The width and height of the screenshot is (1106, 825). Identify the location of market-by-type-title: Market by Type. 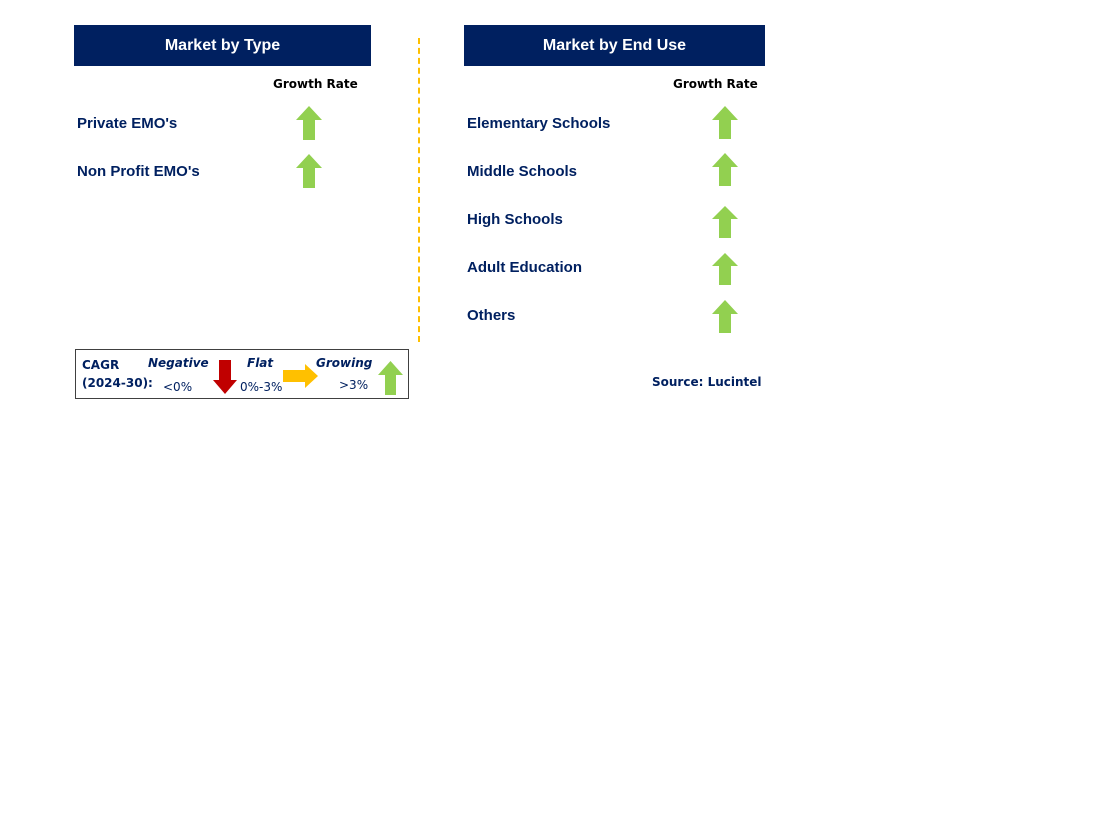
(222, 45).